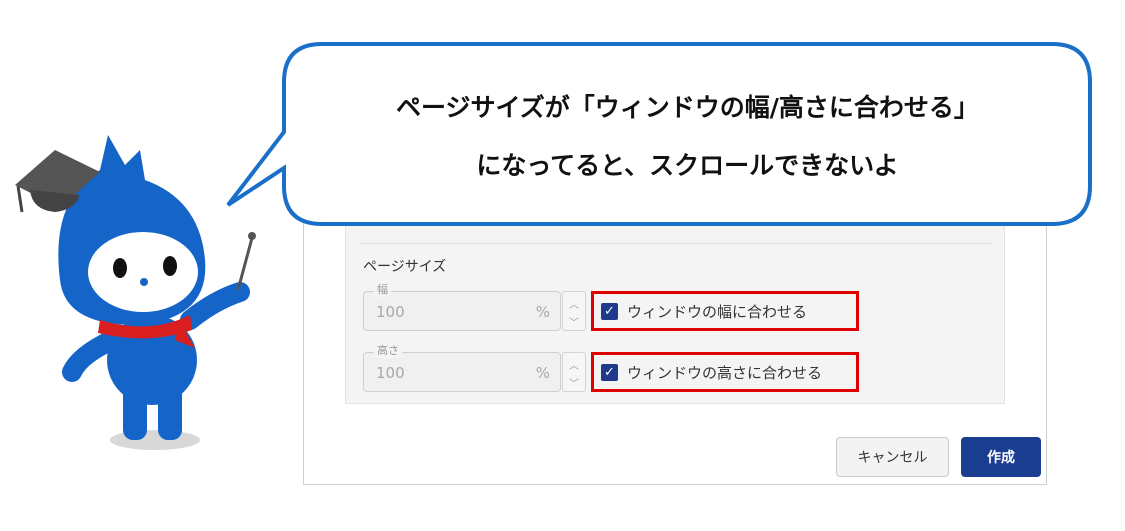  What do you see at coordinates (687, 107) in the screenshot?
I see `bubble-text-line1: ページサイズが「ウィンドウの幅/高さに合わせる」` at bounding box center [687, 107].